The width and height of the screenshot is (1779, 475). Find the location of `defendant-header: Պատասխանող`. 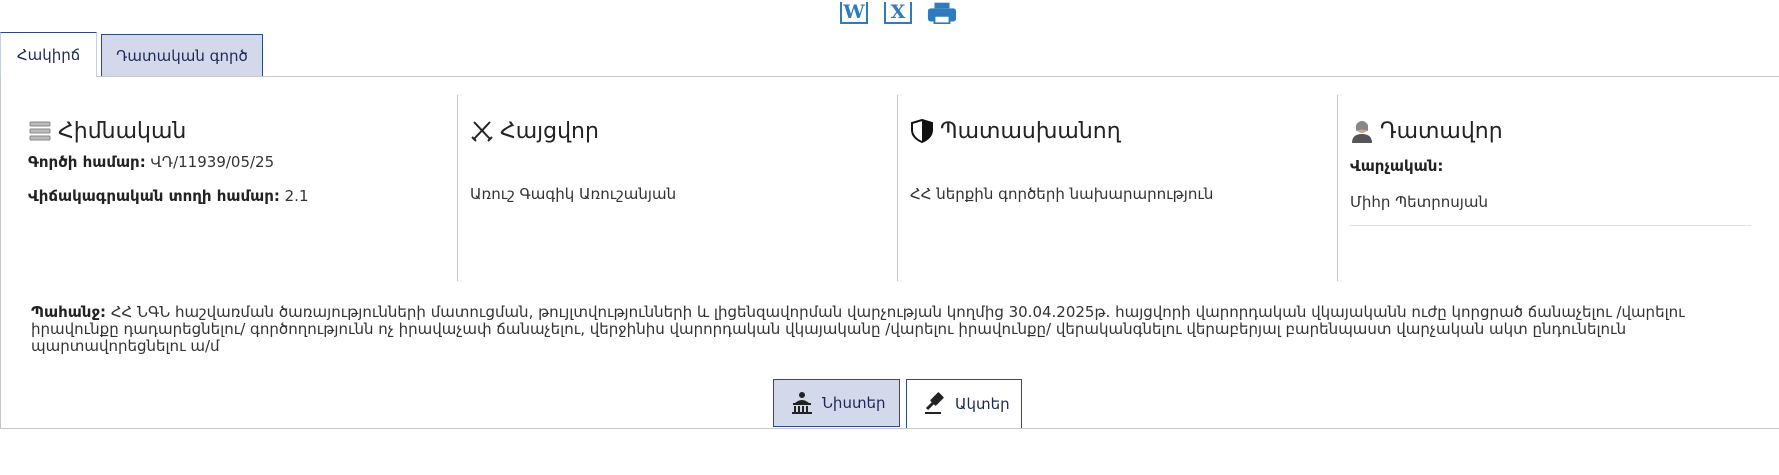

defendant-header: Պատասխանող is located at coordinates (1117, 131).